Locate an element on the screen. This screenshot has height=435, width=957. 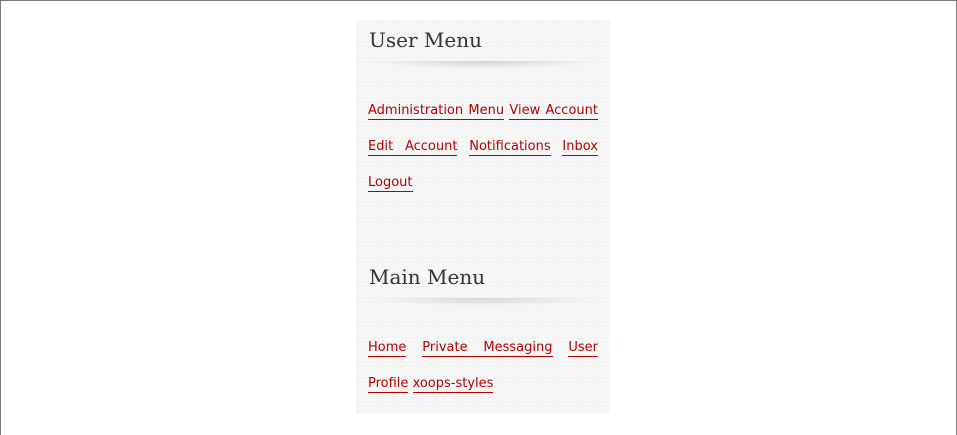
notifications-link: Notifications is located at coordinates (510, 147).